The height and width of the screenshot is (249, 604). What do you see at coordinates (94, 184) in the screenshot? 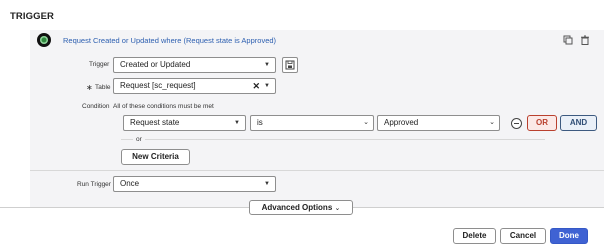
I see `run-trigger-label: Run Trigger` at bounding box center [94, 184].